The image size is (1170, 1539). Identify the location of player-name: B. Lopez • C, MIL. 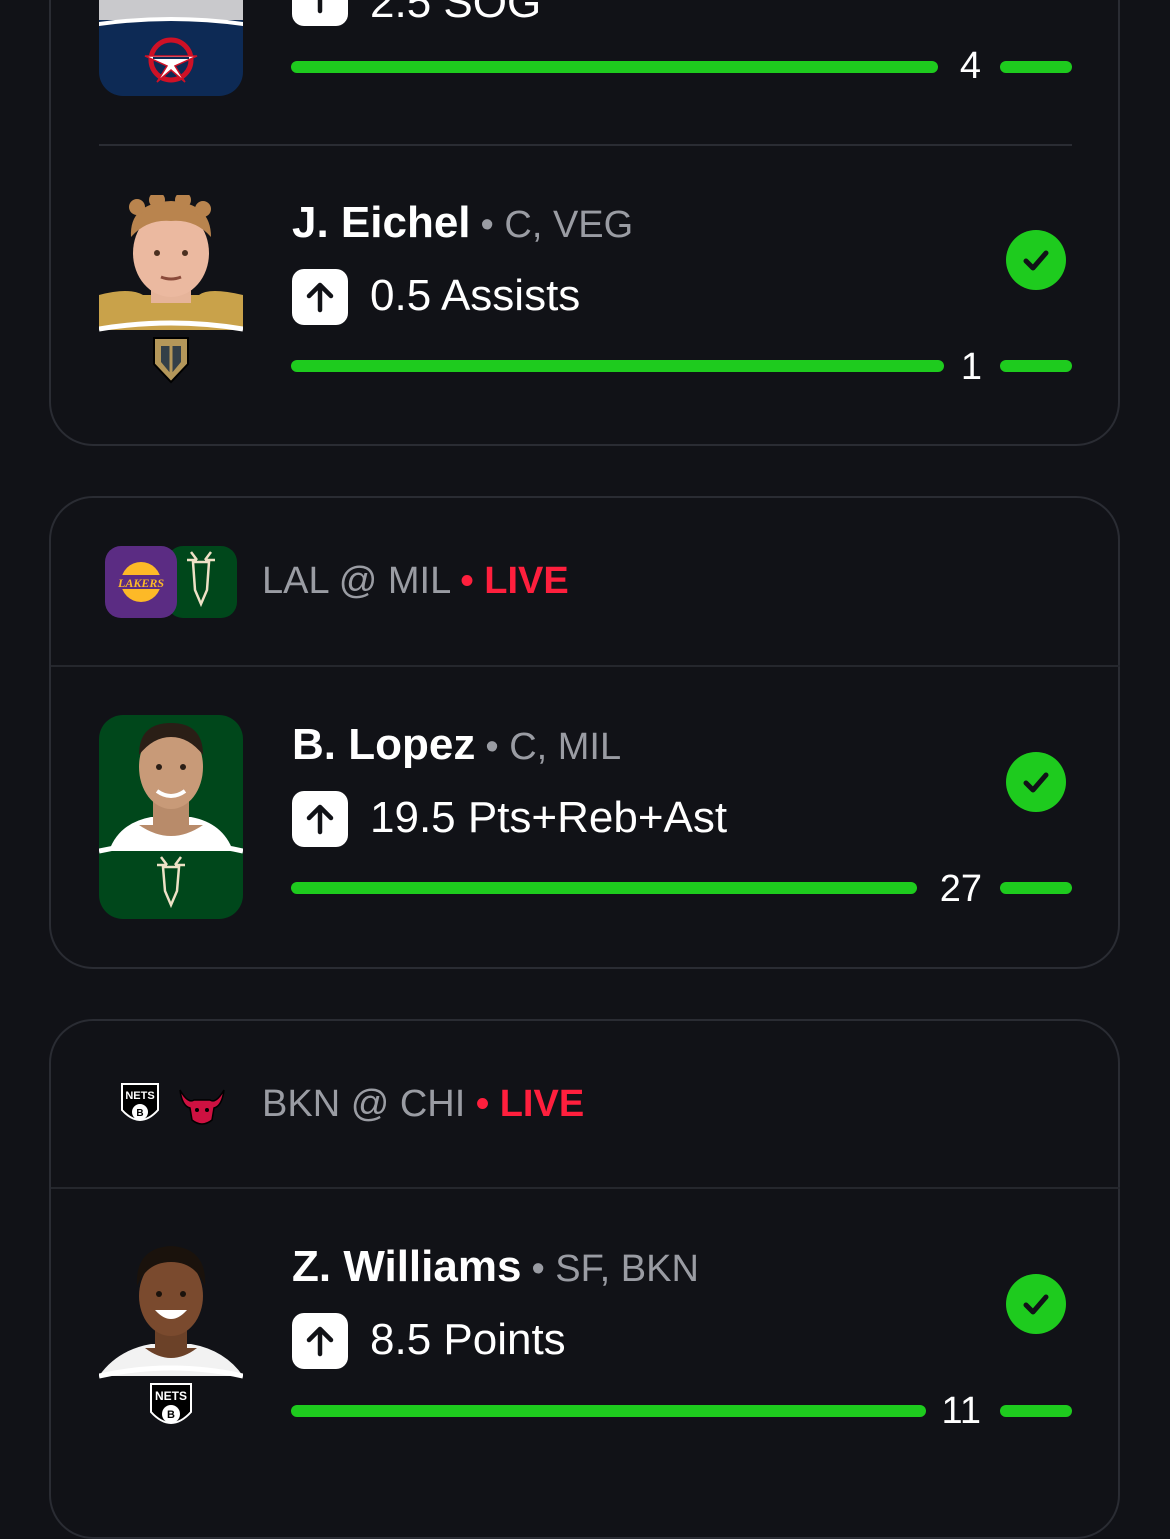
(457, 744).